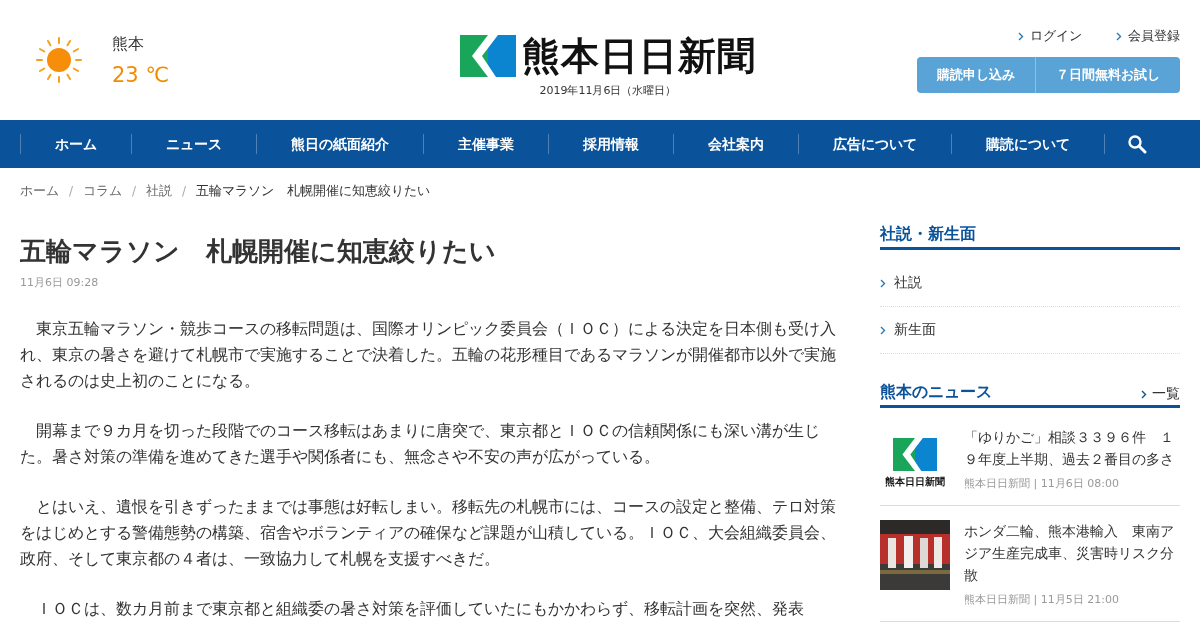 Image resolution: width=1200 pixels, height=630 pixels. What do you see at coordinates (936, 392) in the screenshot?
I see `section-title: 熊本のニュース` at bounding box center [936, 392].